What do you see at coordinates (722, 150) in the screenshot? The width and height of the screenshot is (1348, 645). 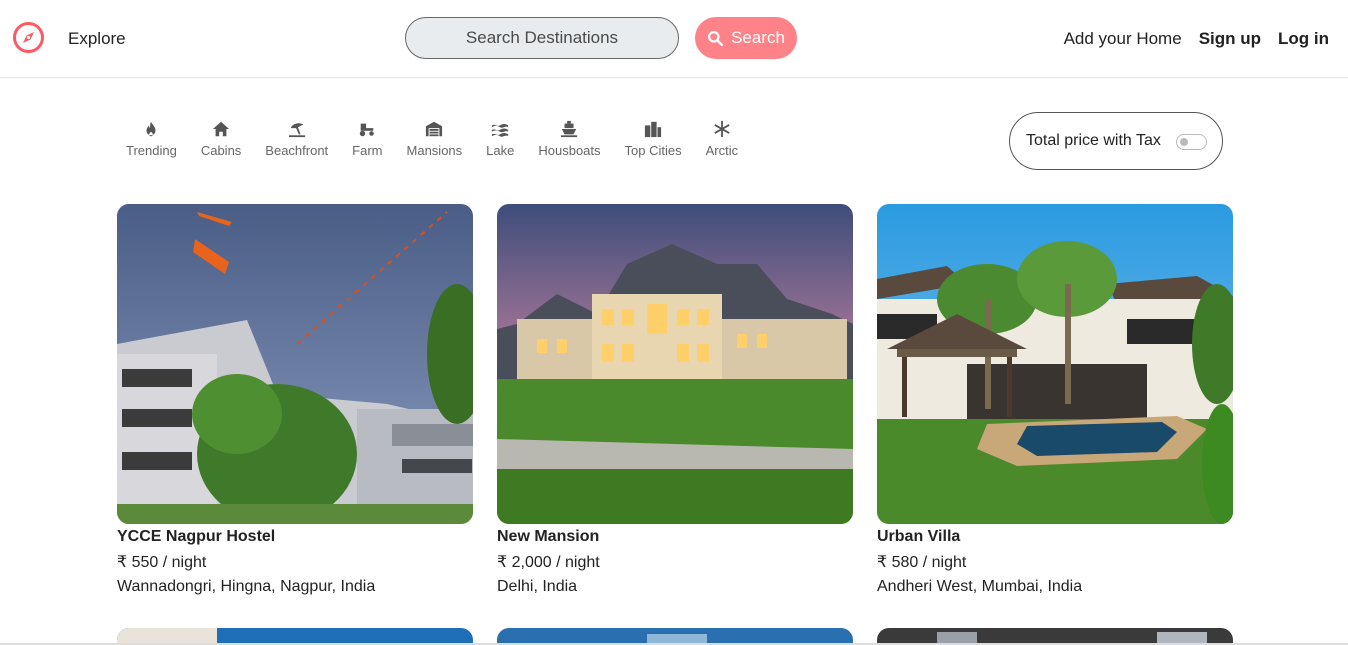 I see `filter-label: Arctic` at bounding box center [722, 150].